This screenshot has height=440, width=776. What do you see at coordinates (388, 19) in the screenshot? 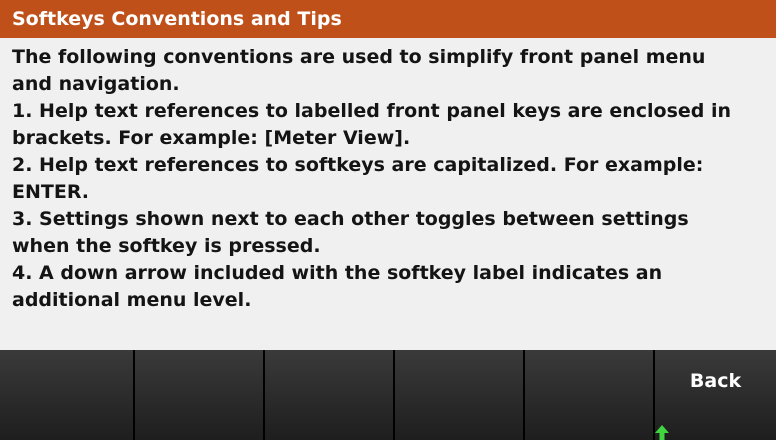
I see `page-title: Softkeys Conventions and Tips` at bounding box center [388, 19].